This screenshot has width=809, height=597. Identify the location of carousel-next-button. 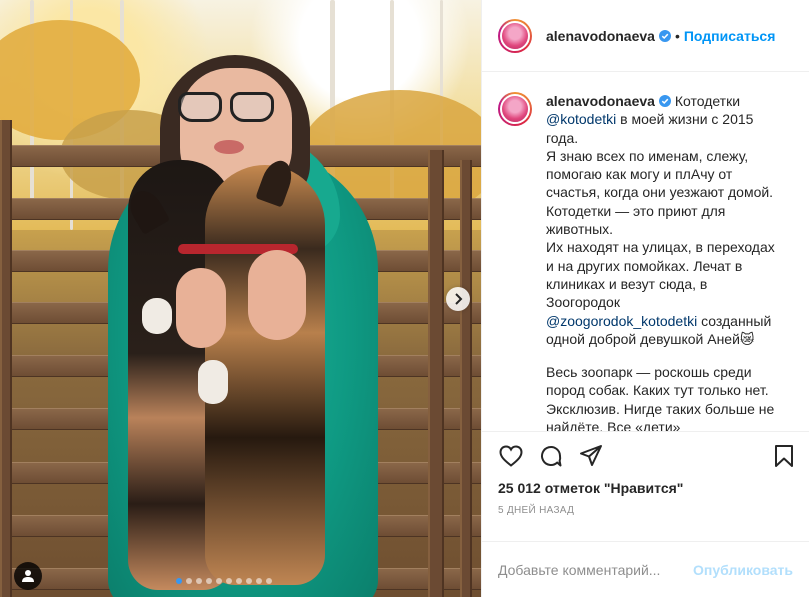
(458, 299).